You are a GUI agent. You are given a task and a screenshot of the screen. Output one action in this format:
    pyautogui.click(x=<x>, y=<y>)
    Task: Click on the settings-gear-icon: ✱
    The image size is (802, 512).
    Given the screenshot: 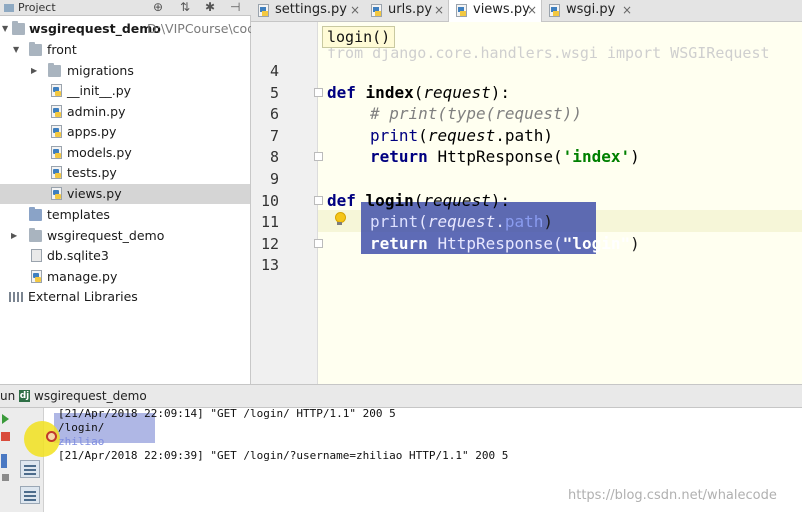 What is the action you would take?
    pyautogui.click(x=210, y=7)
    